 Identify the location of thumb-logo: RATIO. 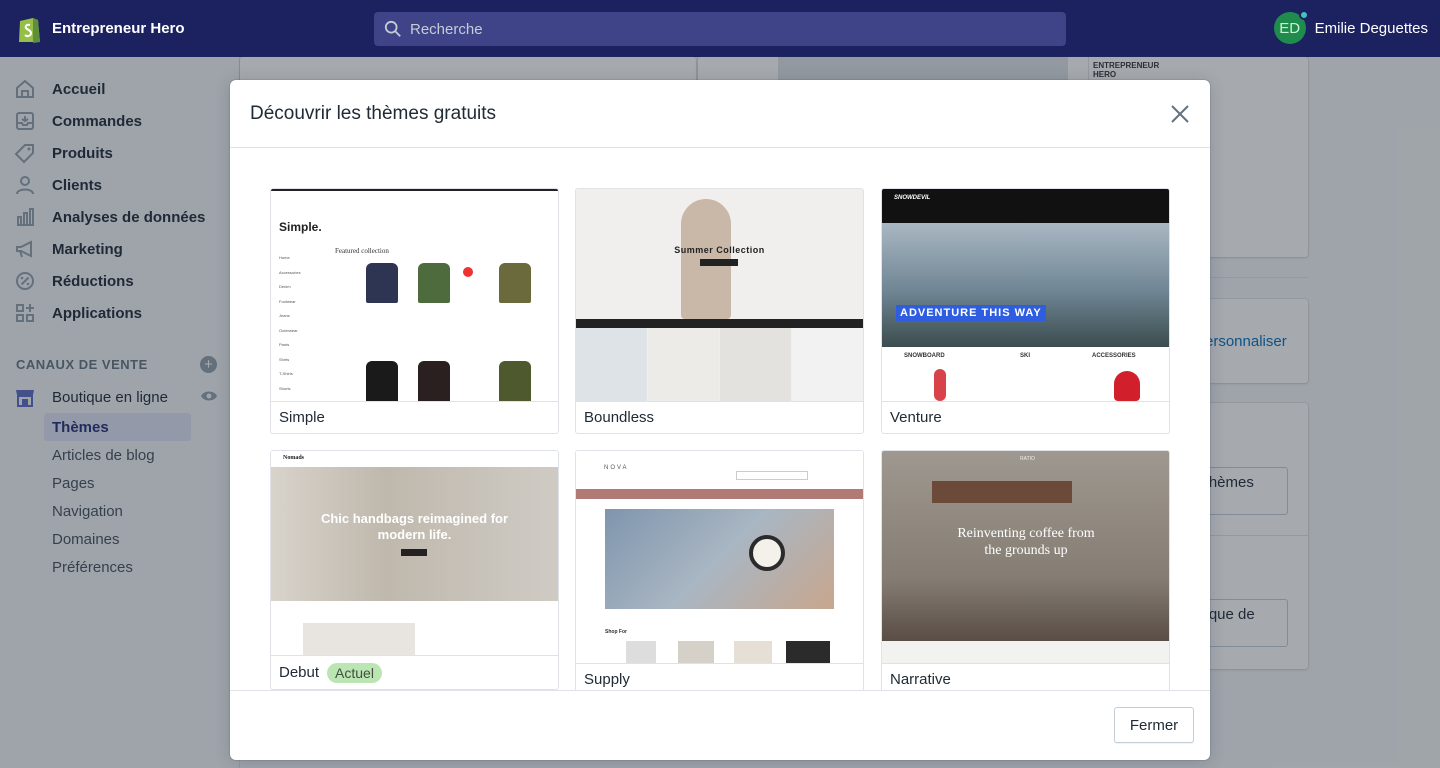
(1027, 459).